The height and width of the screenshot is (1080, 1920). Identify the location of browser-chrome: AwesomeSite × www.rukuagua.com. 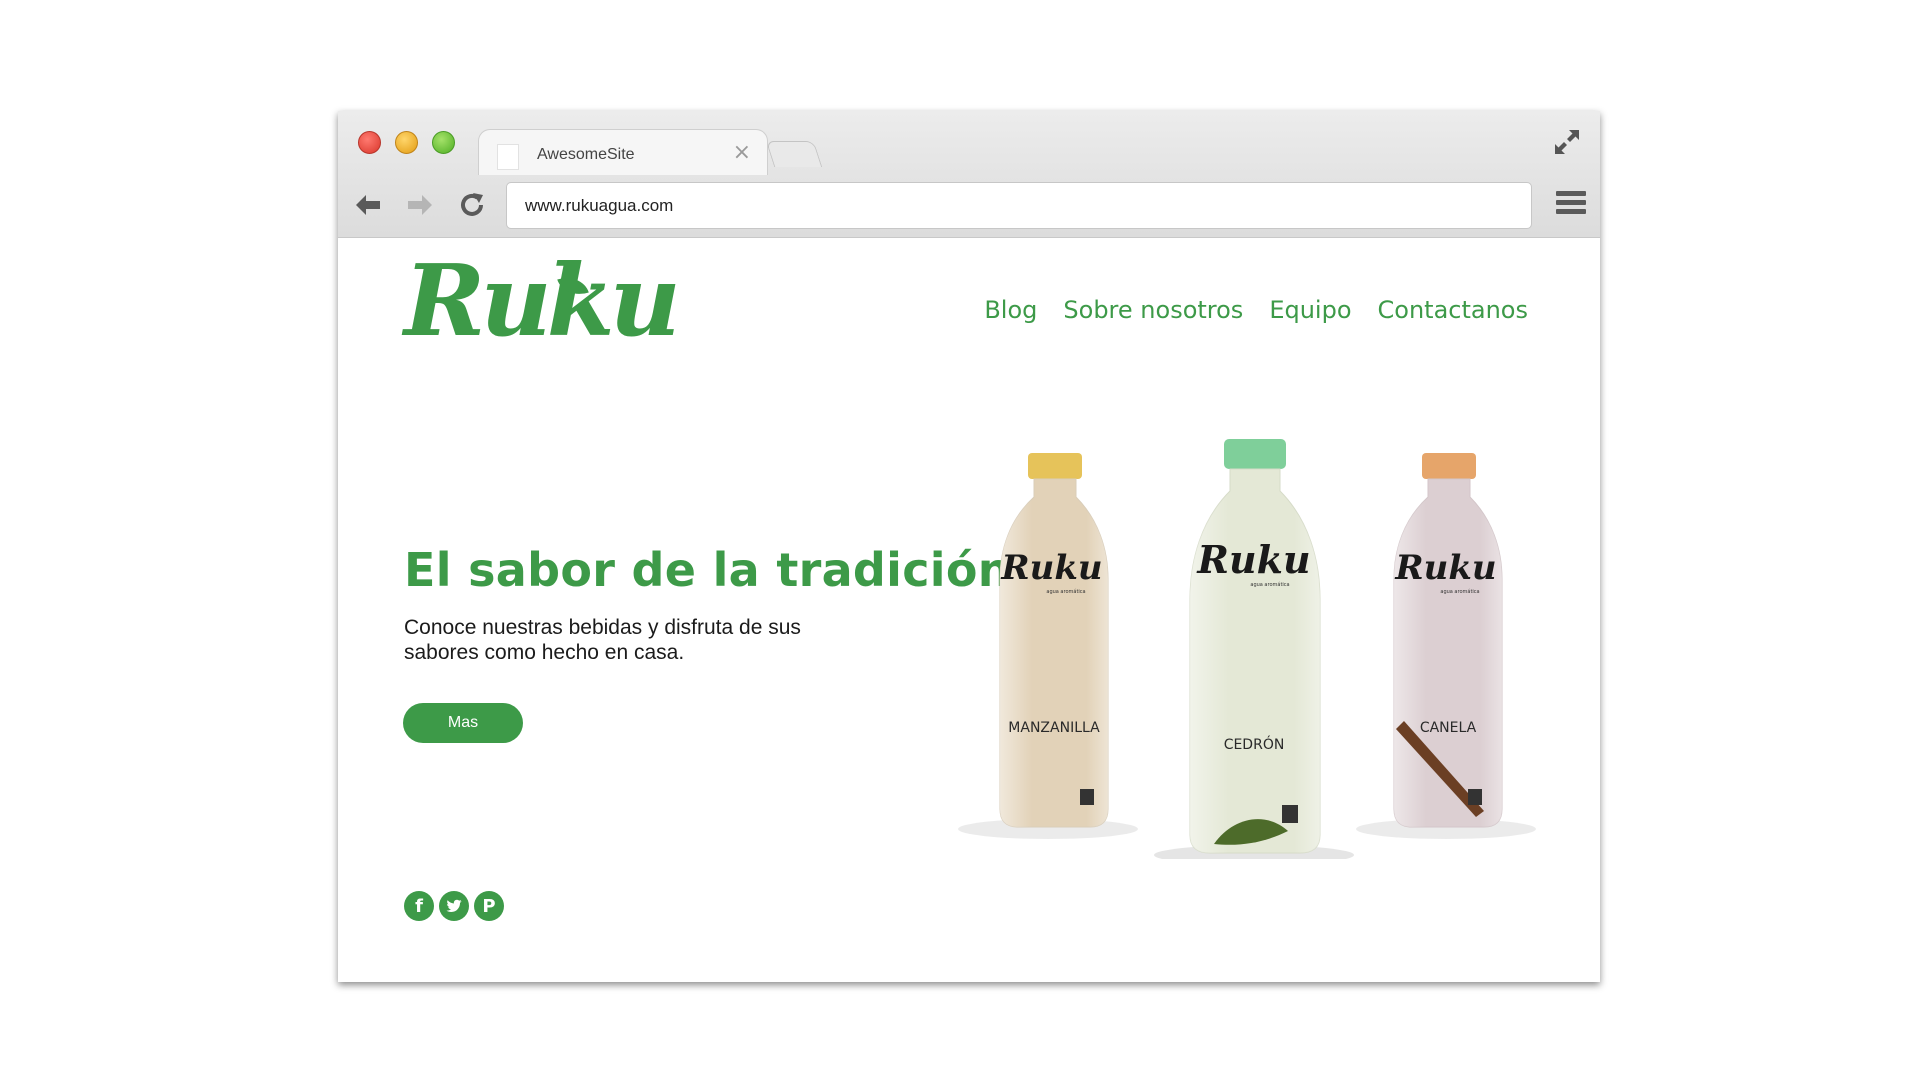
(969, 174).